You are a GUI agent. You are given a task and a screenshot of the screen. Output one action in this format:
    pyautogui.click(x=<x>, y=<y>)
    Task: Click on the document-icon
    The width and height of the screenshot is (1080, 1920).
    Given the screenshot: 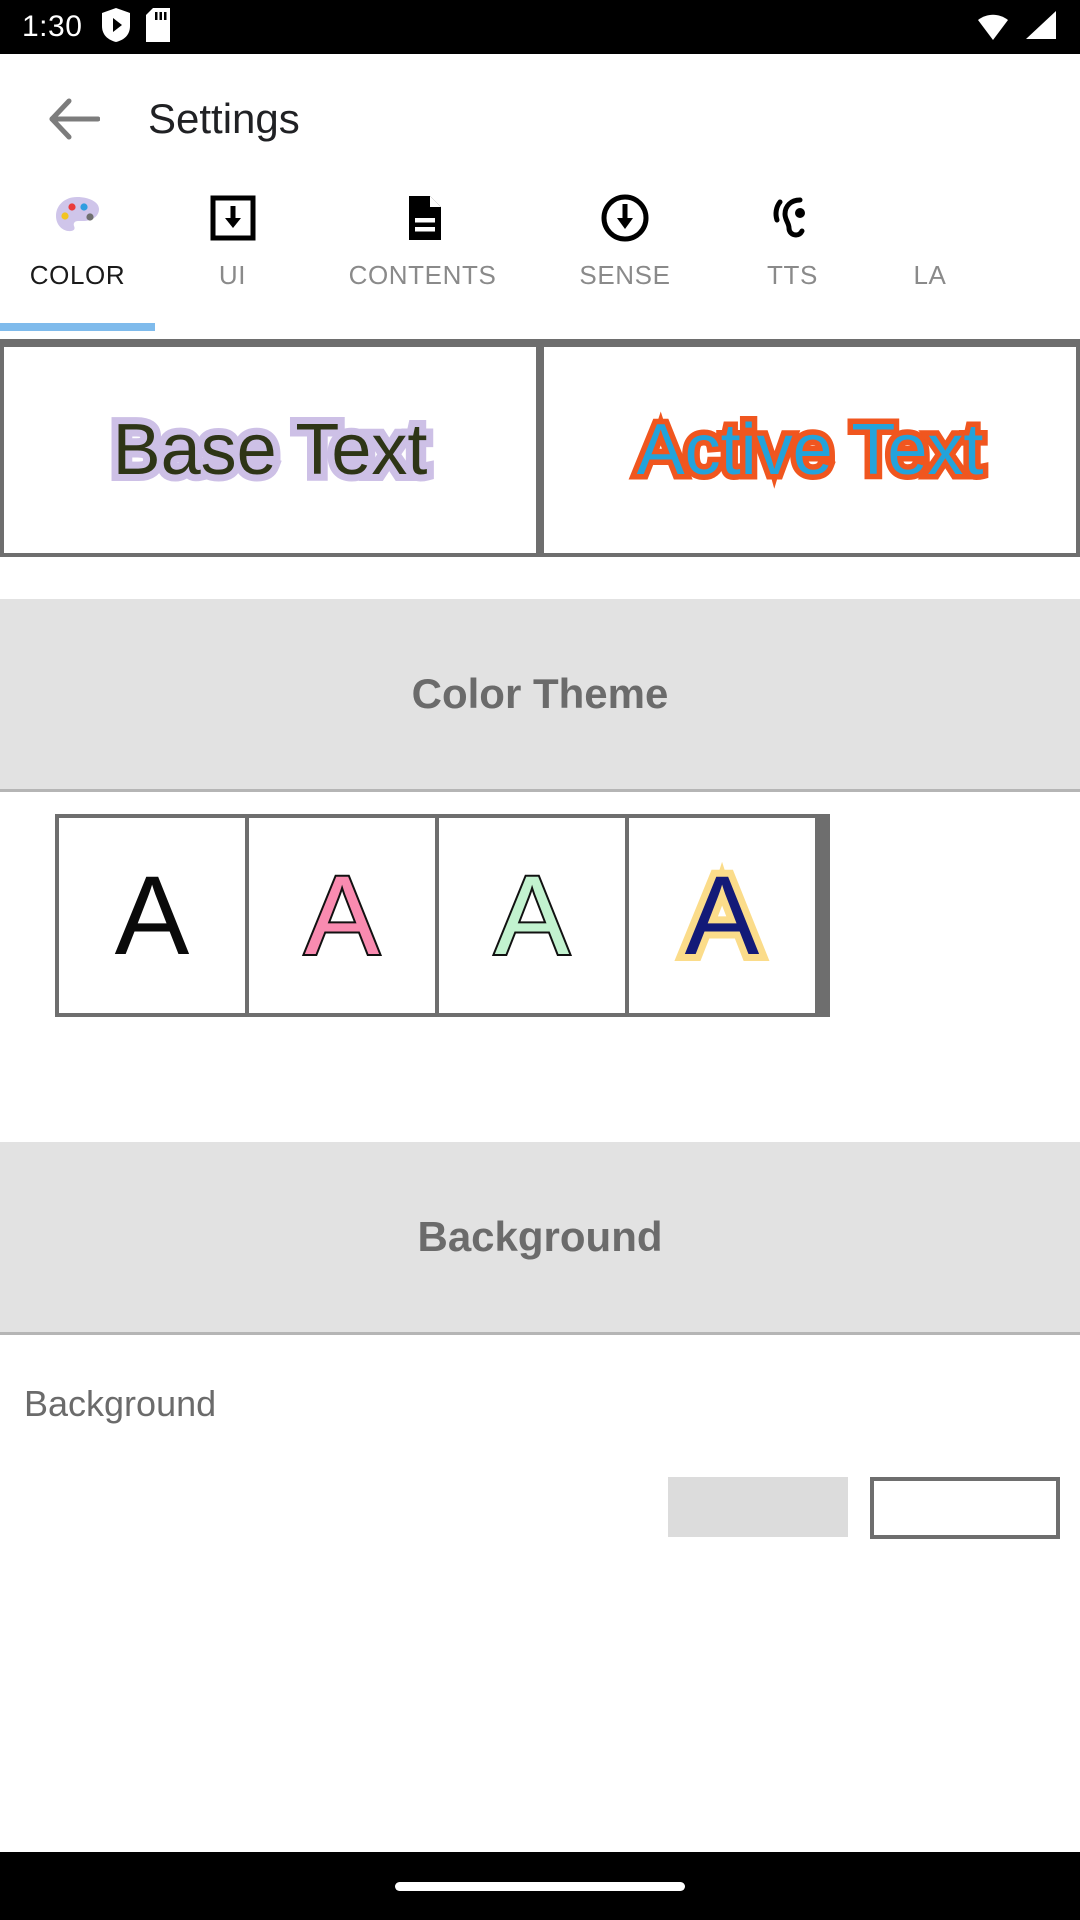 What is the action you would take?
    pyautogui.click(x=423, y=218)
    